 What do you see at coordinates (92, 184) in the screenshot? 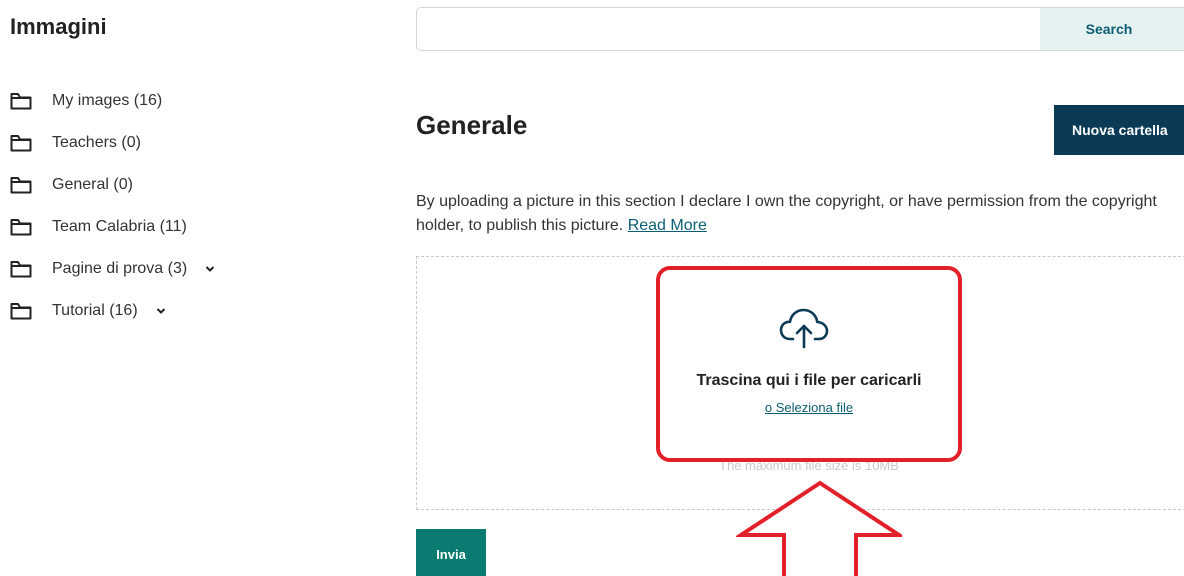
I see `sidebar-item-label: General (0)` at bounding box center [92, 184].